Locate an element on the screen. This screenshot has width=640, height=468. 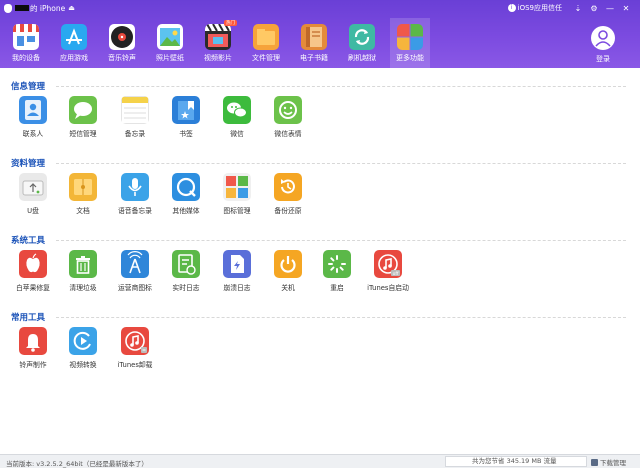
redacted-name is located at coordinates (22, 8).